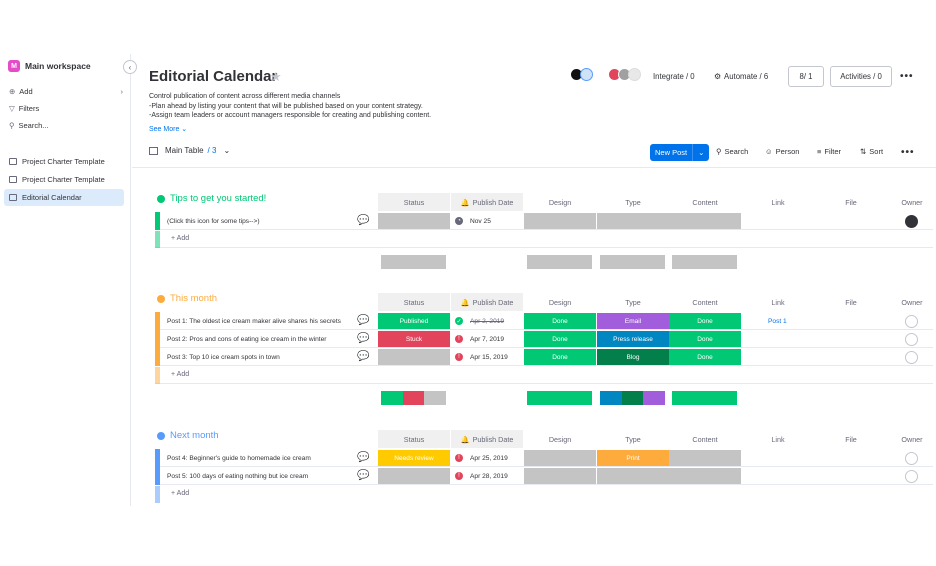 The height and width of the screenshot is (566, 936). I want to click on type-cell: Blog, so click(633, 357).